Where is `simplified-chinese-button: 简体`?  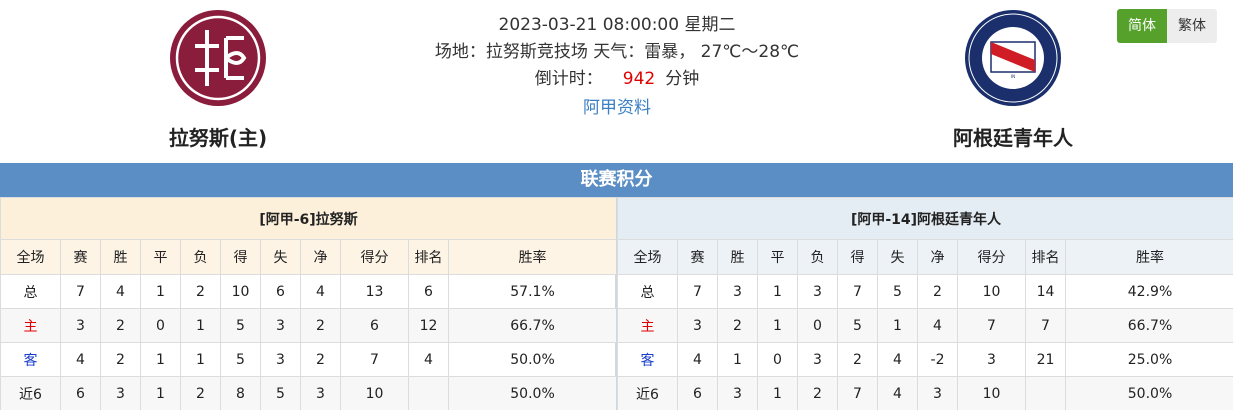 simplified-chinese-button: 简体 is located at coordinates (1142, 26).